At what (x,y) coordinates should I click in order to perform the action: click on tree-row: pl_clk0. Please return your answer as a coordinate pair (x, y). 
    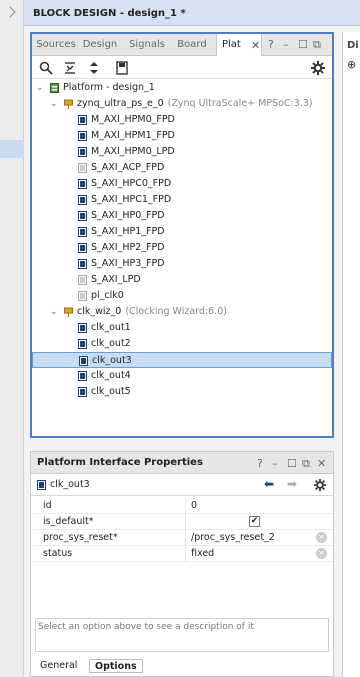
    Looking at the image, I should click on (182, 296).